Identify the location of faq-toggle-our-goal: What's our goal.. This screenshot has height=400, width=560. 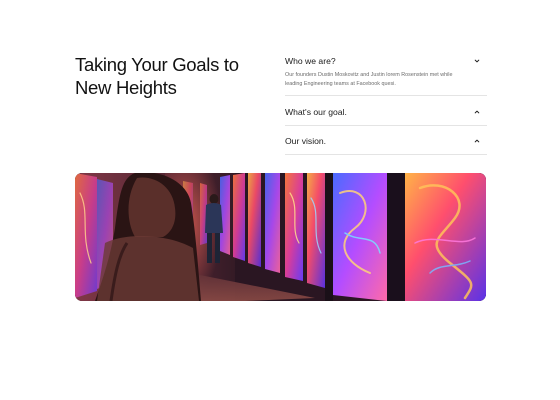
(386, 111).